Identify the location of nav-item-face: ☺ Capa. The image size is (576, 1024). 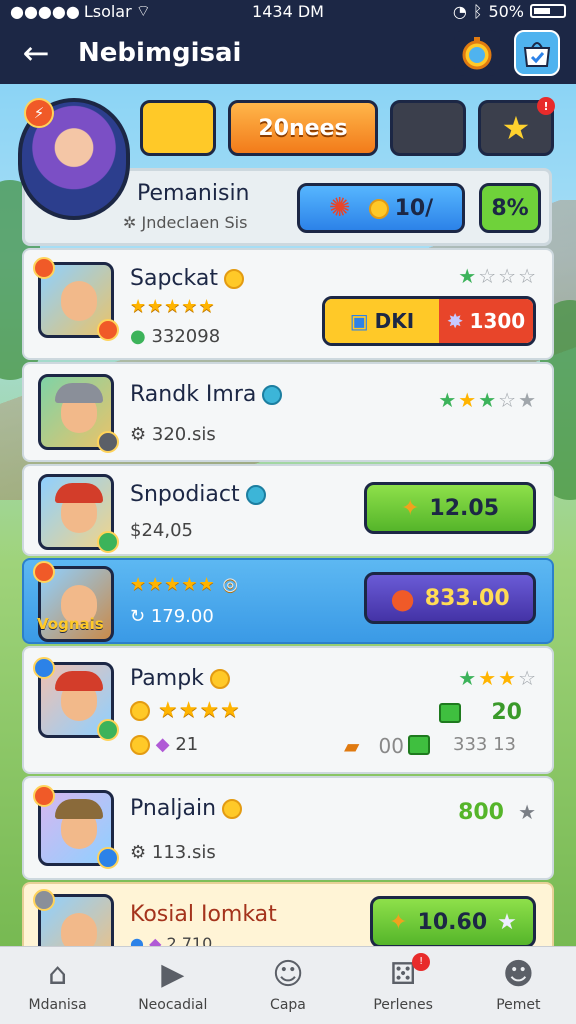
(288, 984).